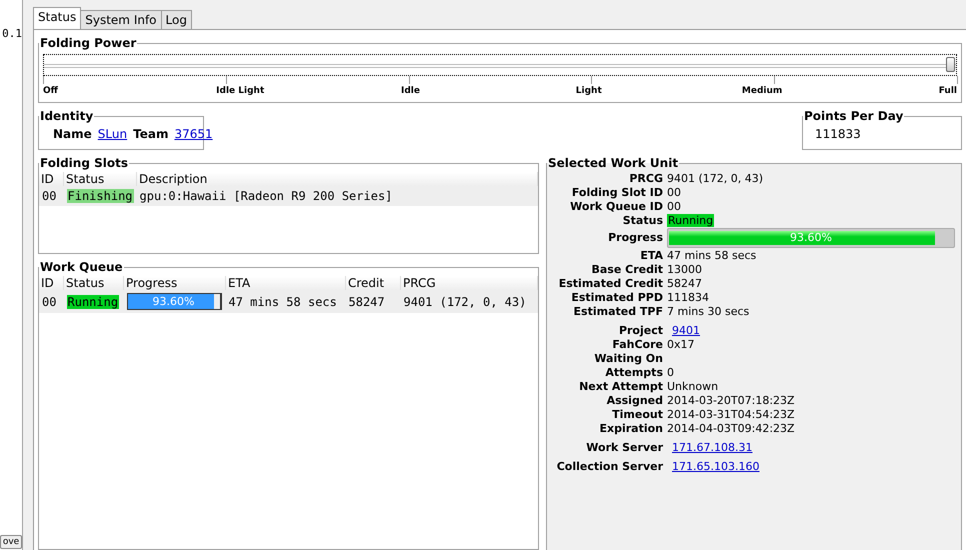  What do you see at coordinates (613, 163) in the screenshot?
I see `group-title: Selected Work Unit` at bounding box center [613, 163].